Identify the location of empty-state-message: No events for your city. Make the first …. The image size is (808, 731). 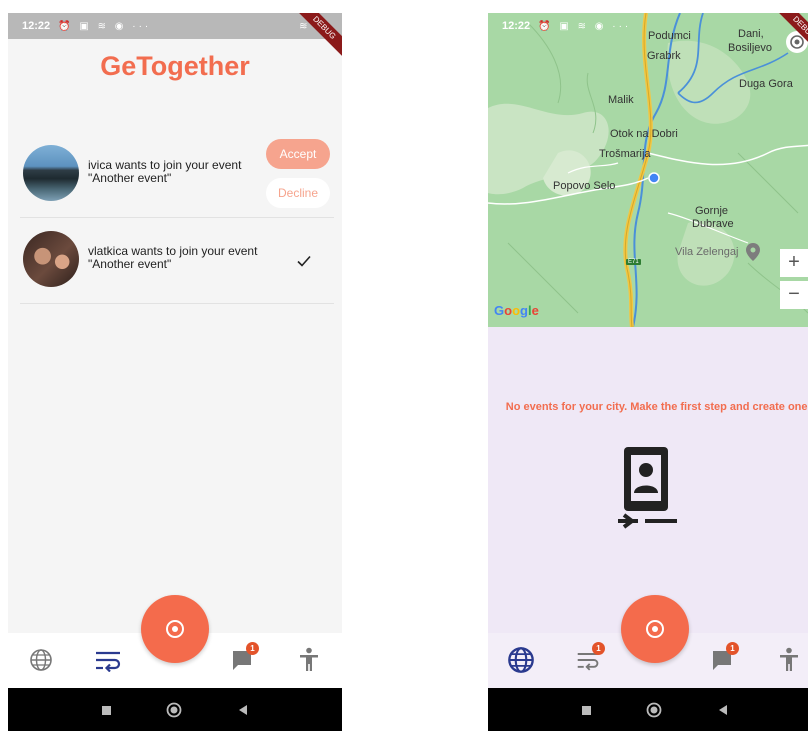
(656, 407).